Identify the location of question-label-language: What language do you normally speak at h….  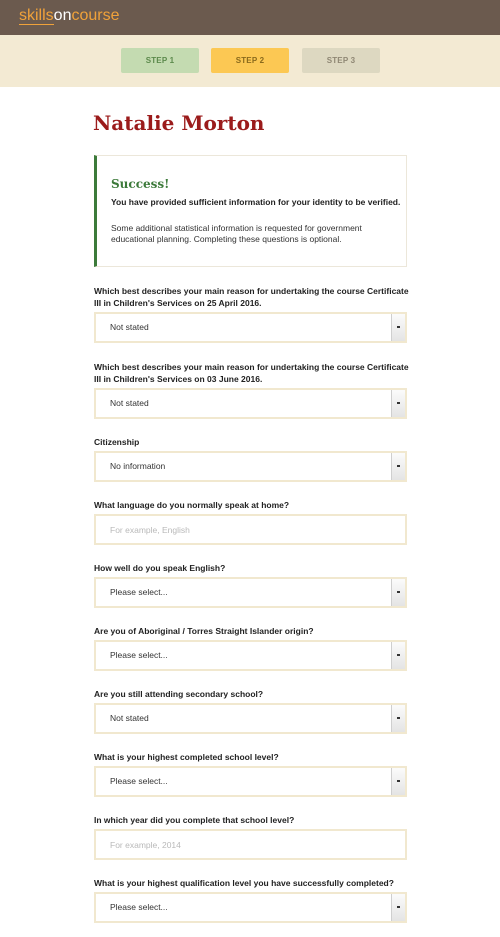
(192, 505).